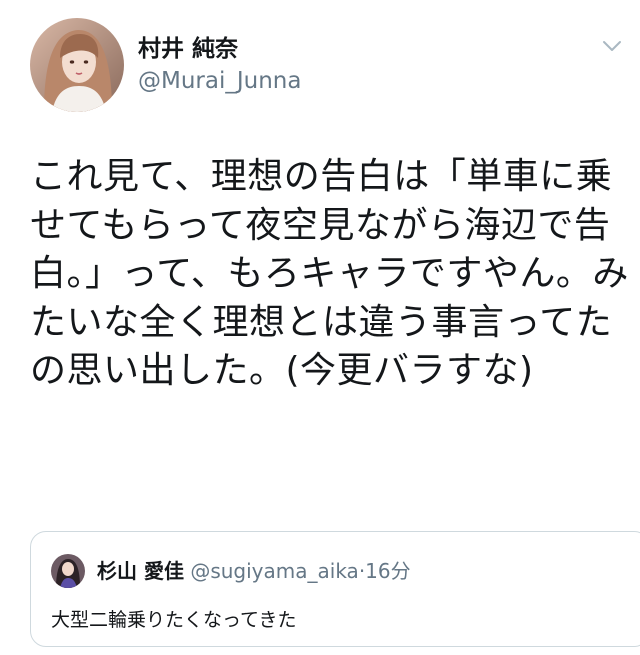  Describe the element at coordinates (219, 65) in the screenshot. I see `author-names: 村井 純奈 @Murai_Junna` at that location.